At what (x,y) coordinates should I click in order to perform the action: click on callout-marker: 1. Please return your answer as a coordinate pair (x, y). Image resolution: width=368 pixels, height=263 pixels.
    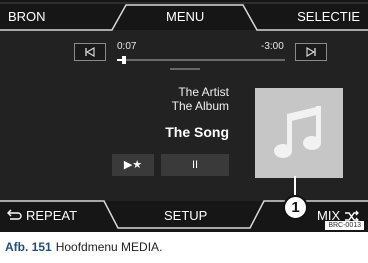
    Looking at the image, I should click on (295, 207).